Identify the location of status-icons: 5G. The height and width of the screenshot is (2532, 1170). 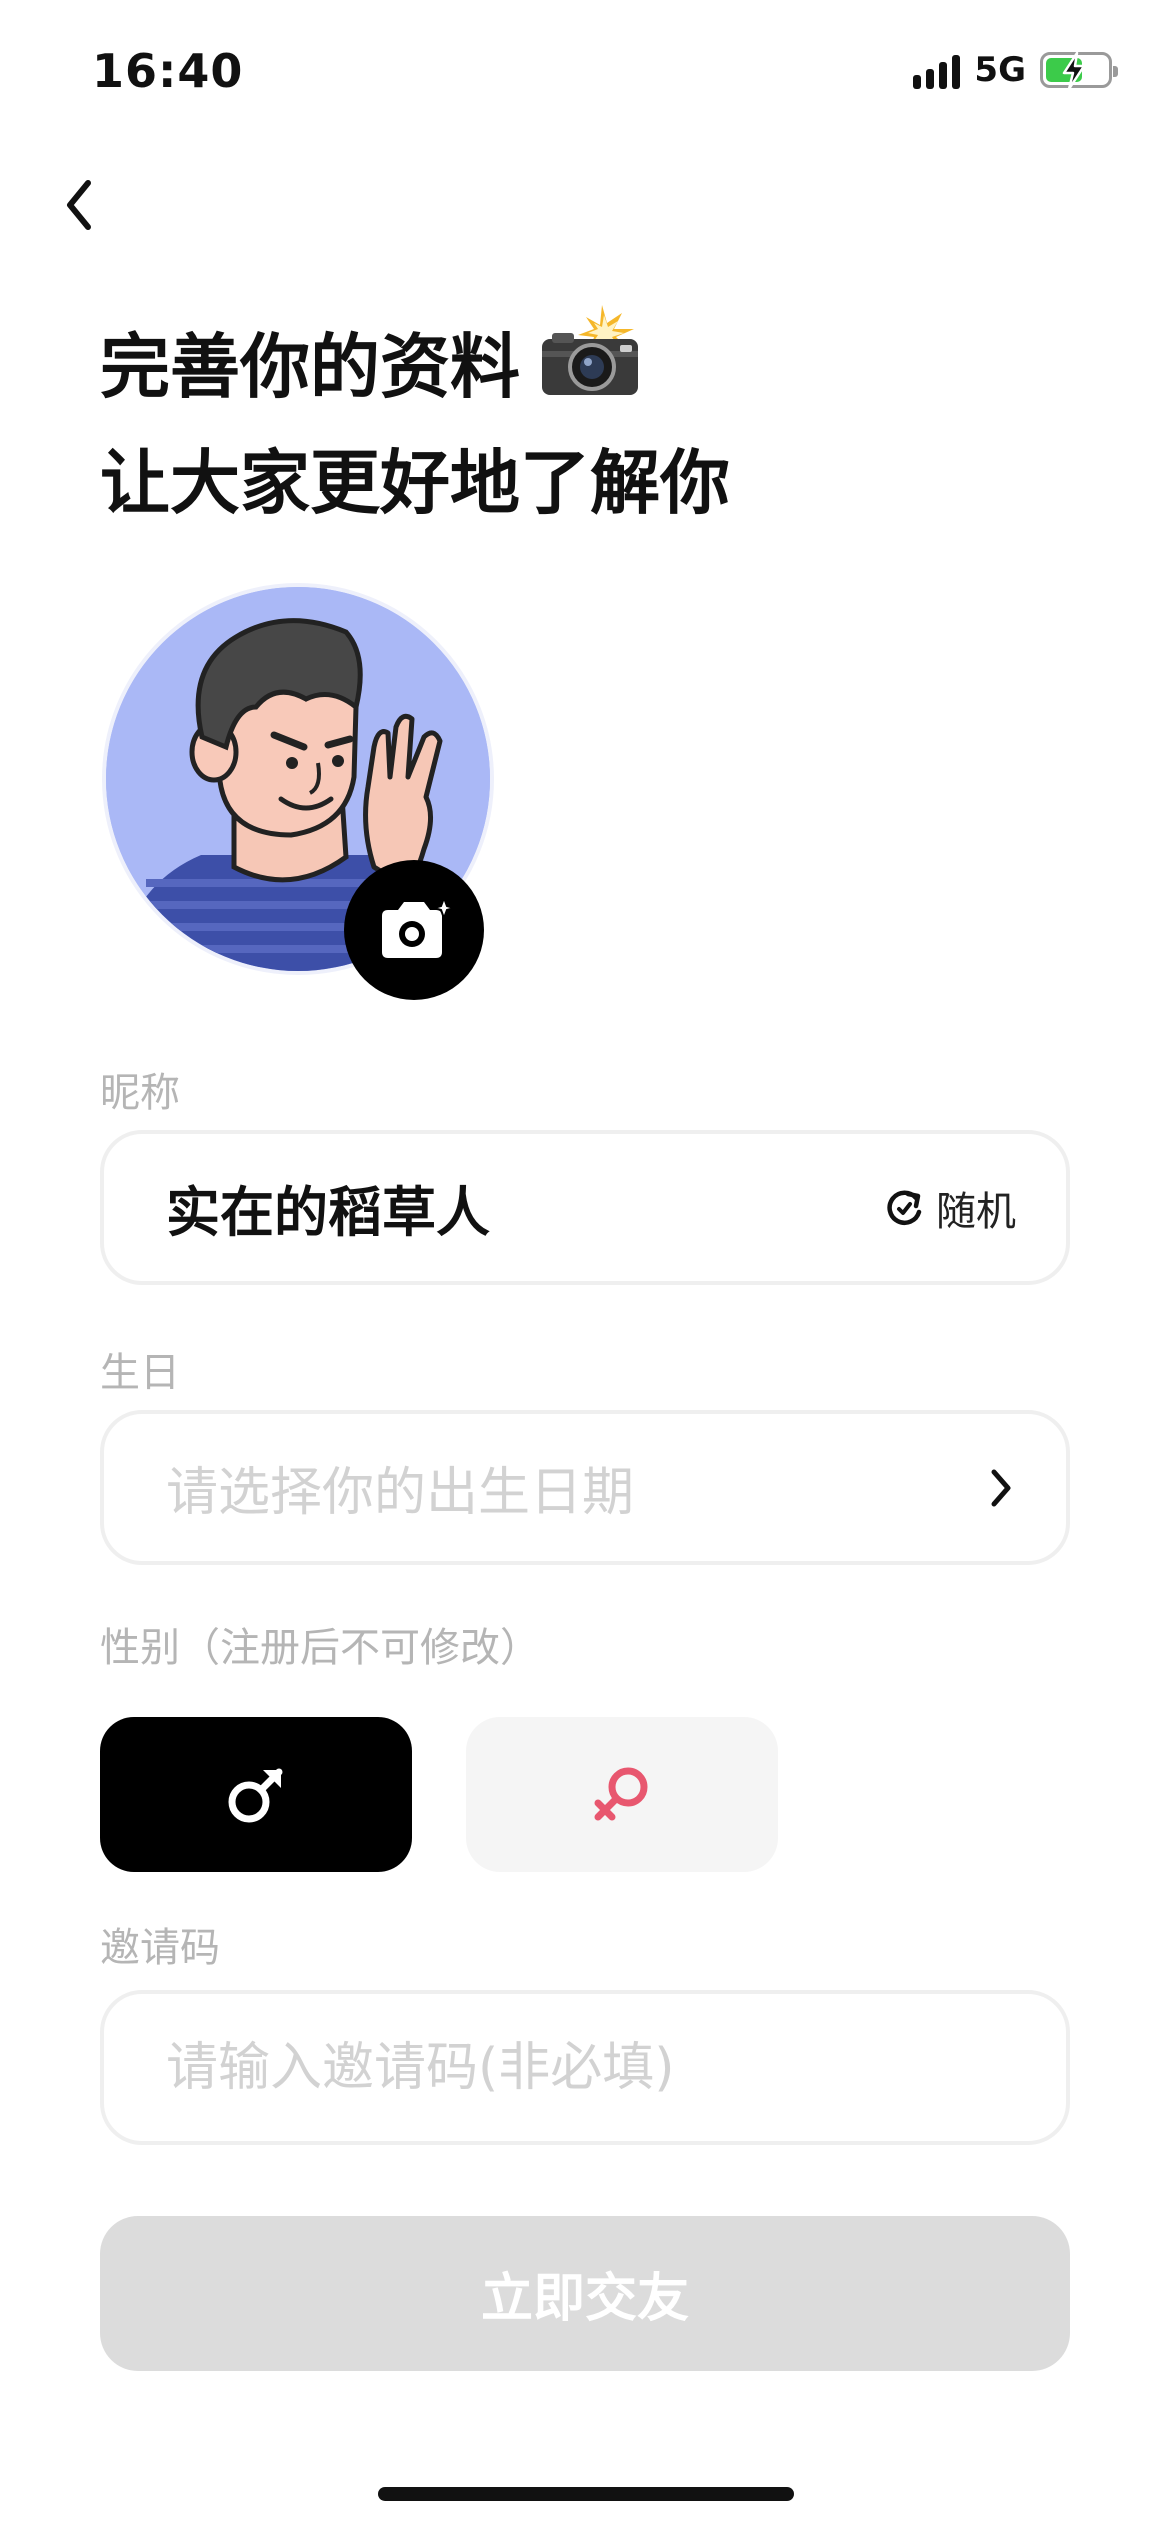
(1015, 70).